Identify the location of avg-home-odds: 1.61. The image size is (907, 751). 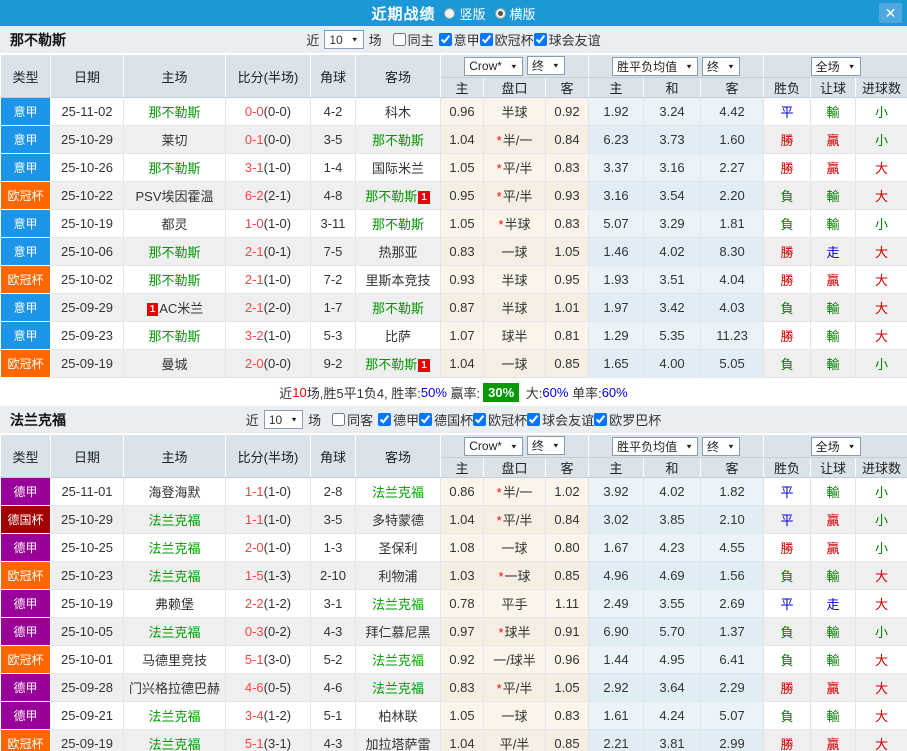
(616, 715).